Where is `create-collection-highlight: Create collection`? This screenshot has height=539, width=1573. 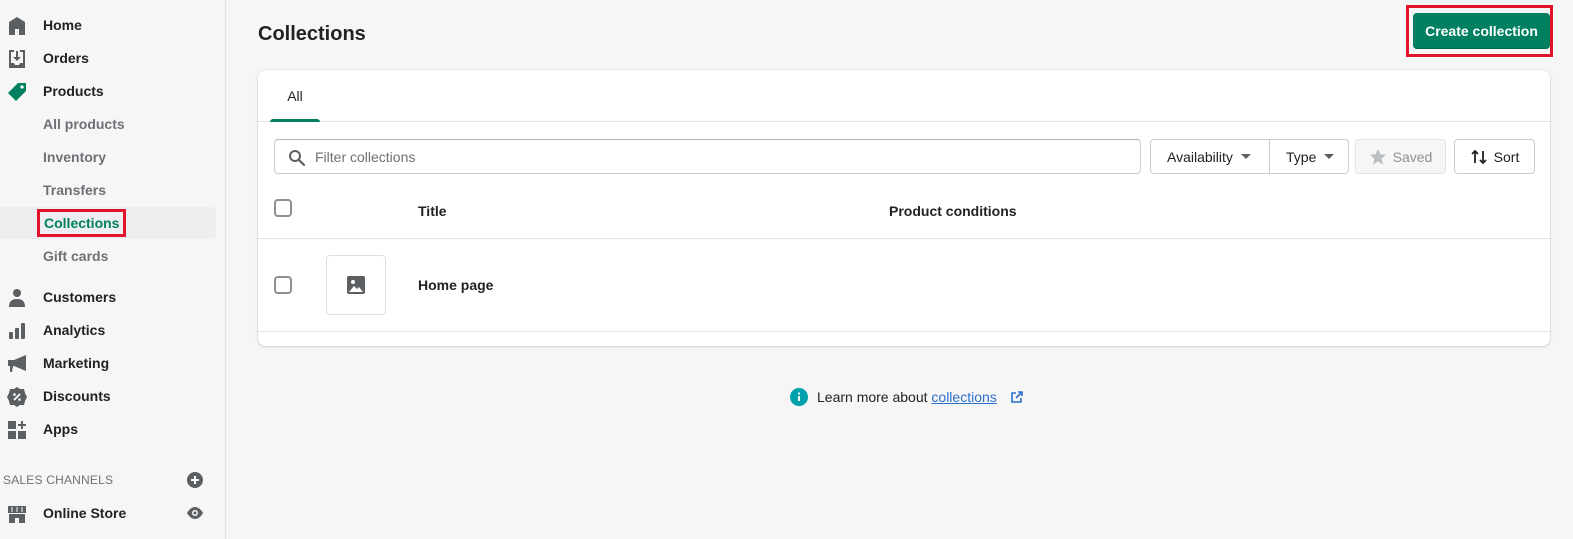
create-collection-highlight: Create collection is located at coordinates (1479, 31).